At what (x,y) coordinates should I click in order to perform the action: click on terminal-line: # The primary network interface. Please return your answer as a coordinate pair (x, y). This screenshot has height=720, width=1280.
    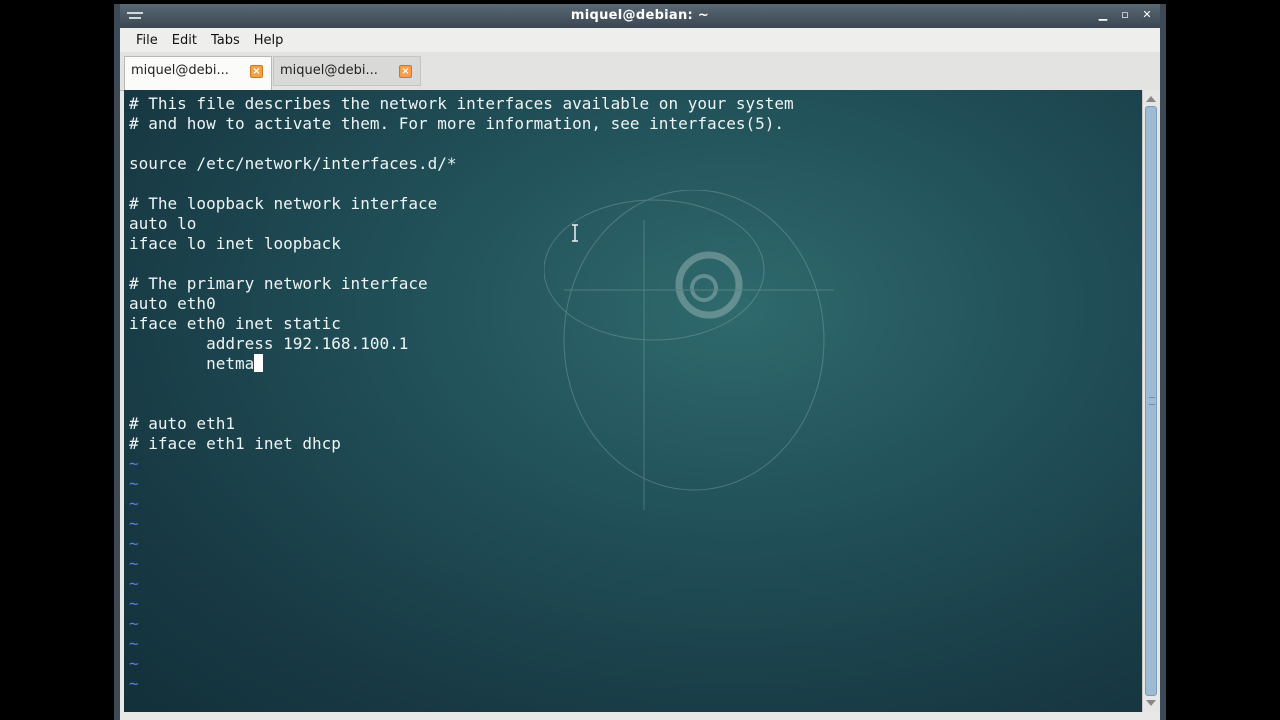
    Looking at the image, I should click on (461, 284).